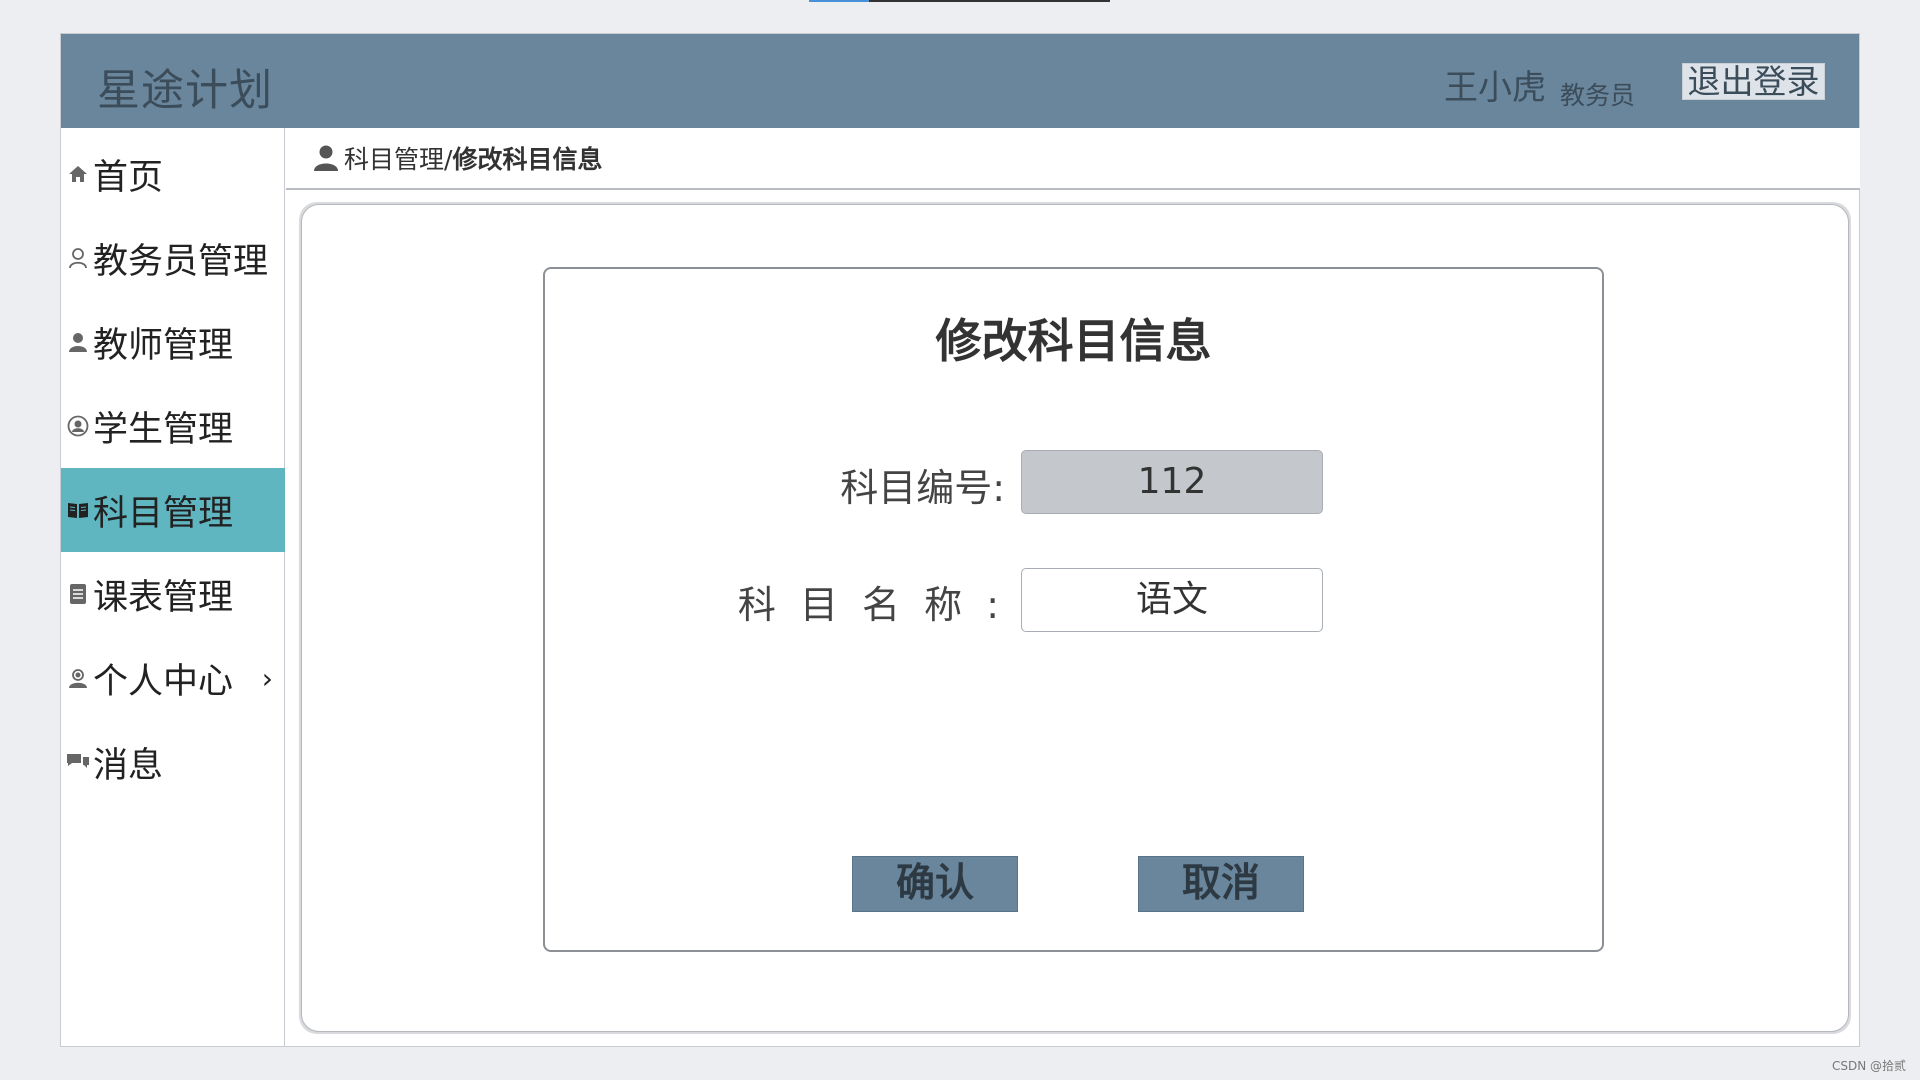 The image size is (1920, 1080). I want to click on subject-code-label: 科目编号:, so click(922, 488).